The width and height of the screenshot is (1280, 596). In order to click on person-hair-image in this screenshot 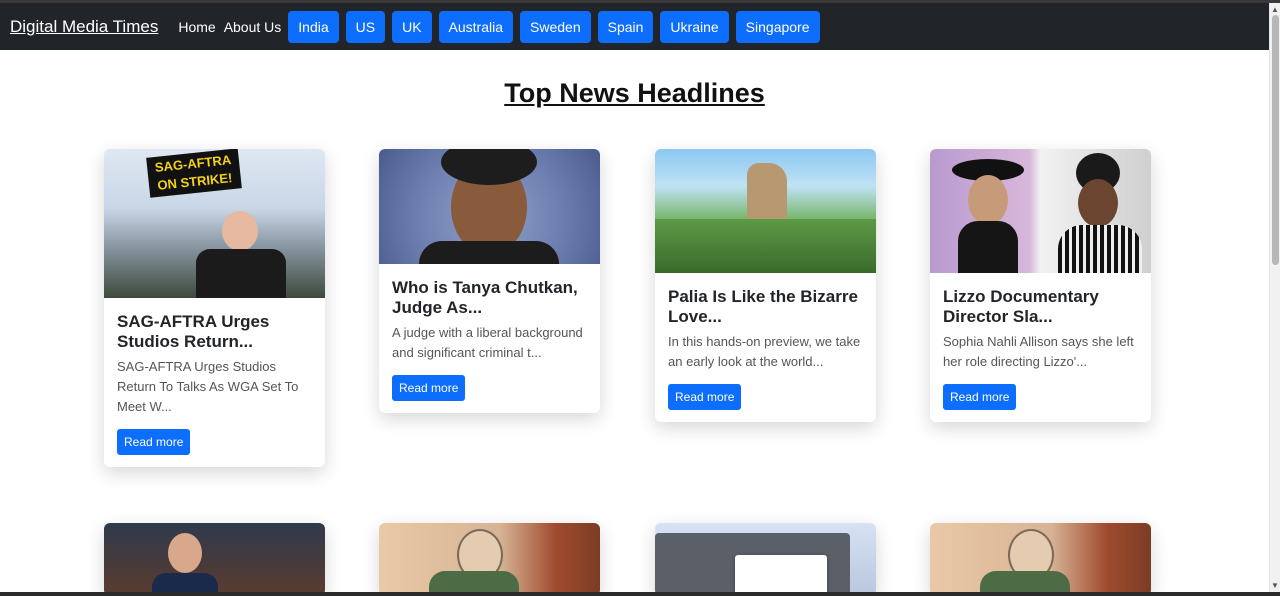, I will do `click(489, 167)`.